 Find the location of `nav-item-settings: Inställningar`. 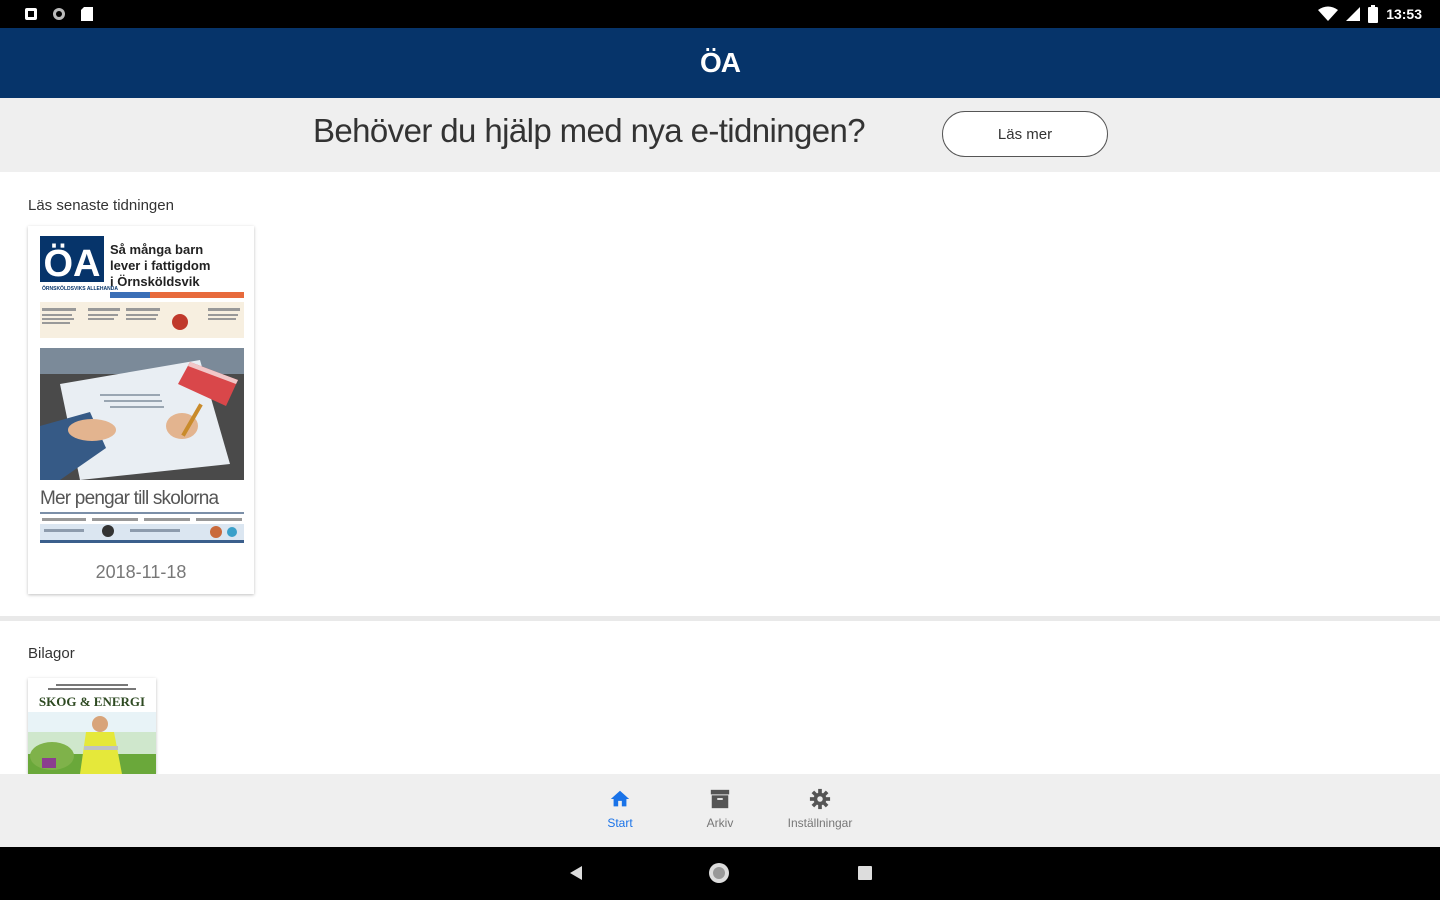

nav-item-settings: Inställningar is located at coordinates (820, 809).